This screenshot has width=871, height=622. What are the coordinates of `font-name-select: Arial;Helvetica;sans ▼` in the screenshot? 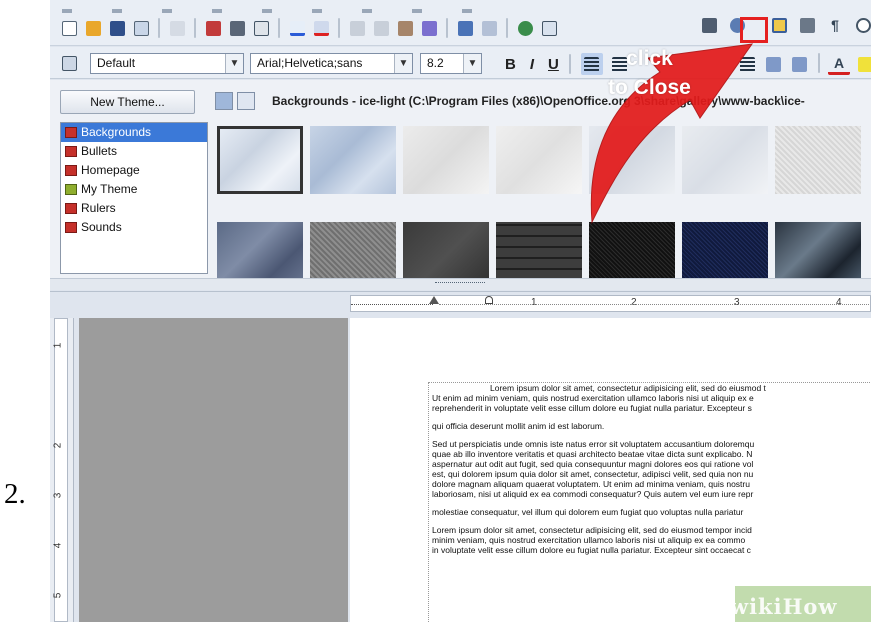 It's located at (331, 63).